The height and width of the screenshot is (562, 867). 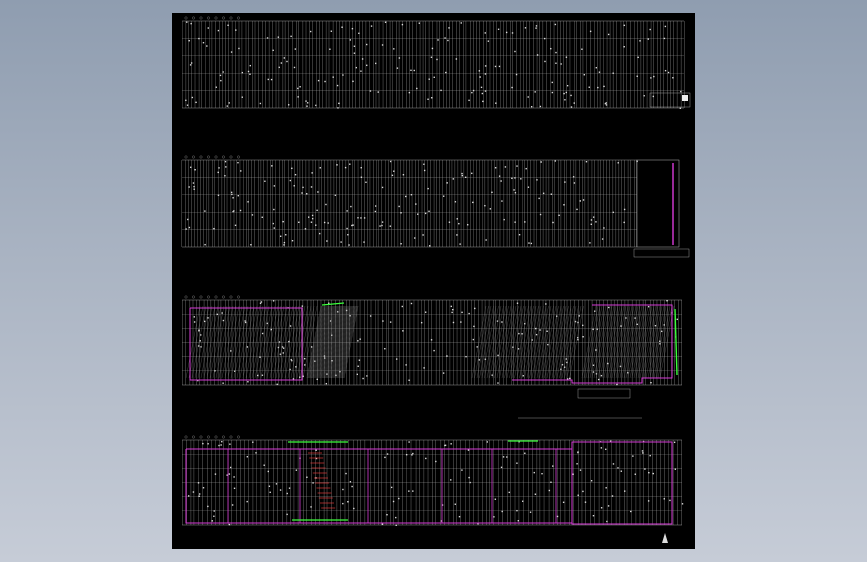 I want to click on sheet-4-full-floor-plan, so click(x=433, y=471).